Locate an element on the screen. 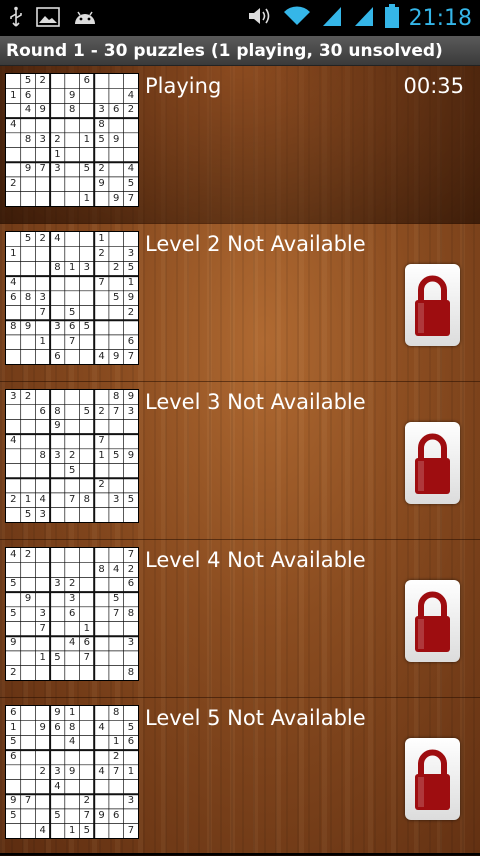 The height and width of the screenshot is (856, 480). status-bar: 21:18 is located at coordinates (240, 18).